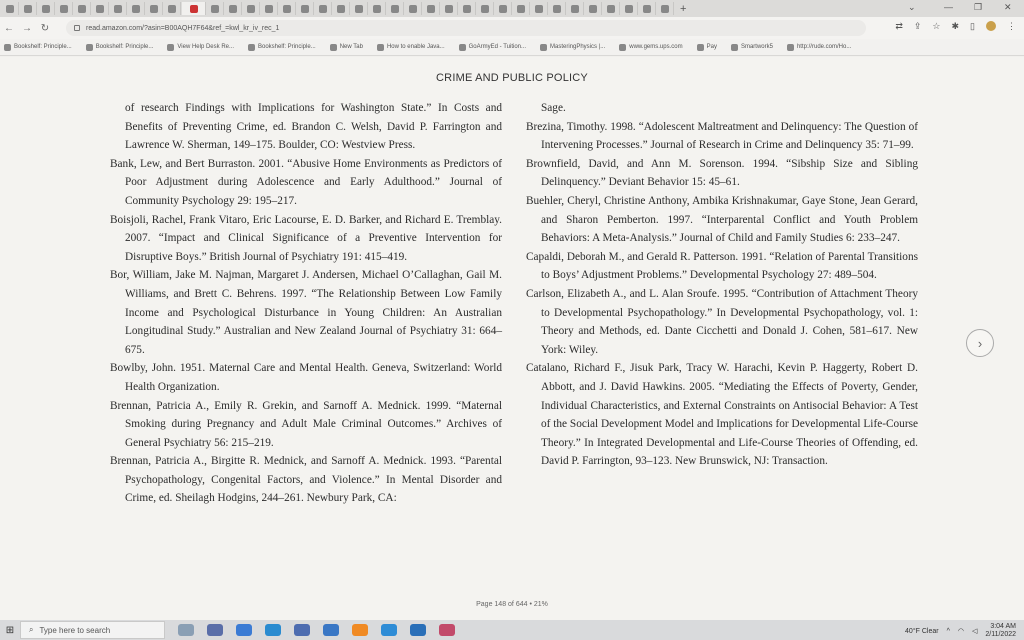 The width and height of the screenshot is (1024, 640). What do you see at coordinates (9, 28) in the screenshot?
I see `back-arrow-icon: ←` at bounding box center [9, 28].